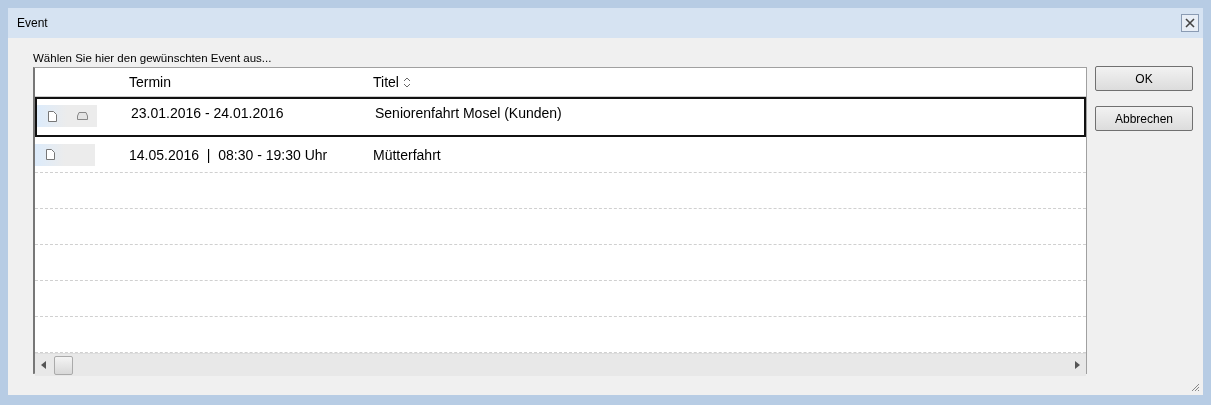 The image size is (1211, 405). Describe the element at coordinates (392, 82) in the screenshot. I see `column-header: Titel` at that location.